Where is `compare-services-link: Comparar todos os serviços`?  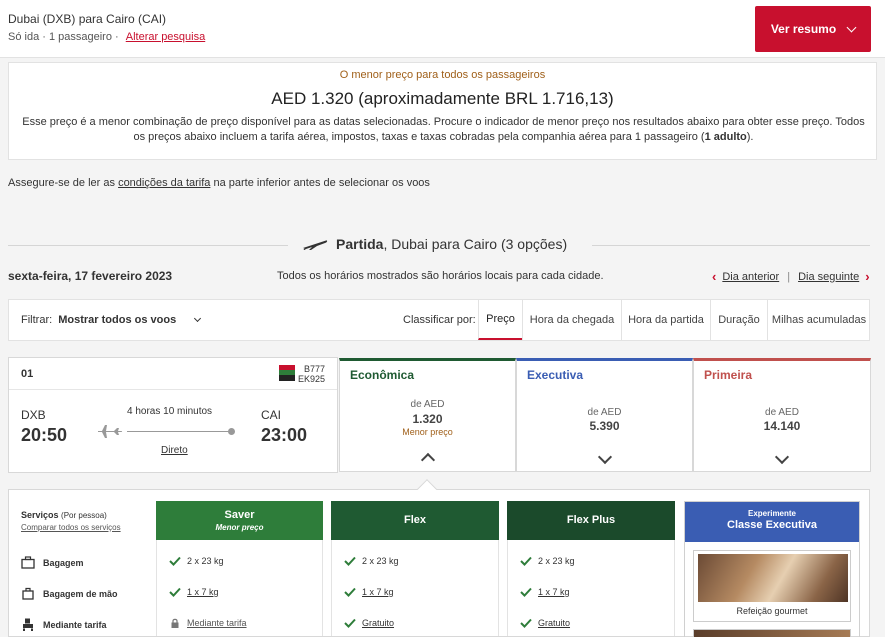 compare-services-link: Comparar todos os serviços is located at coordinates (71, 527).